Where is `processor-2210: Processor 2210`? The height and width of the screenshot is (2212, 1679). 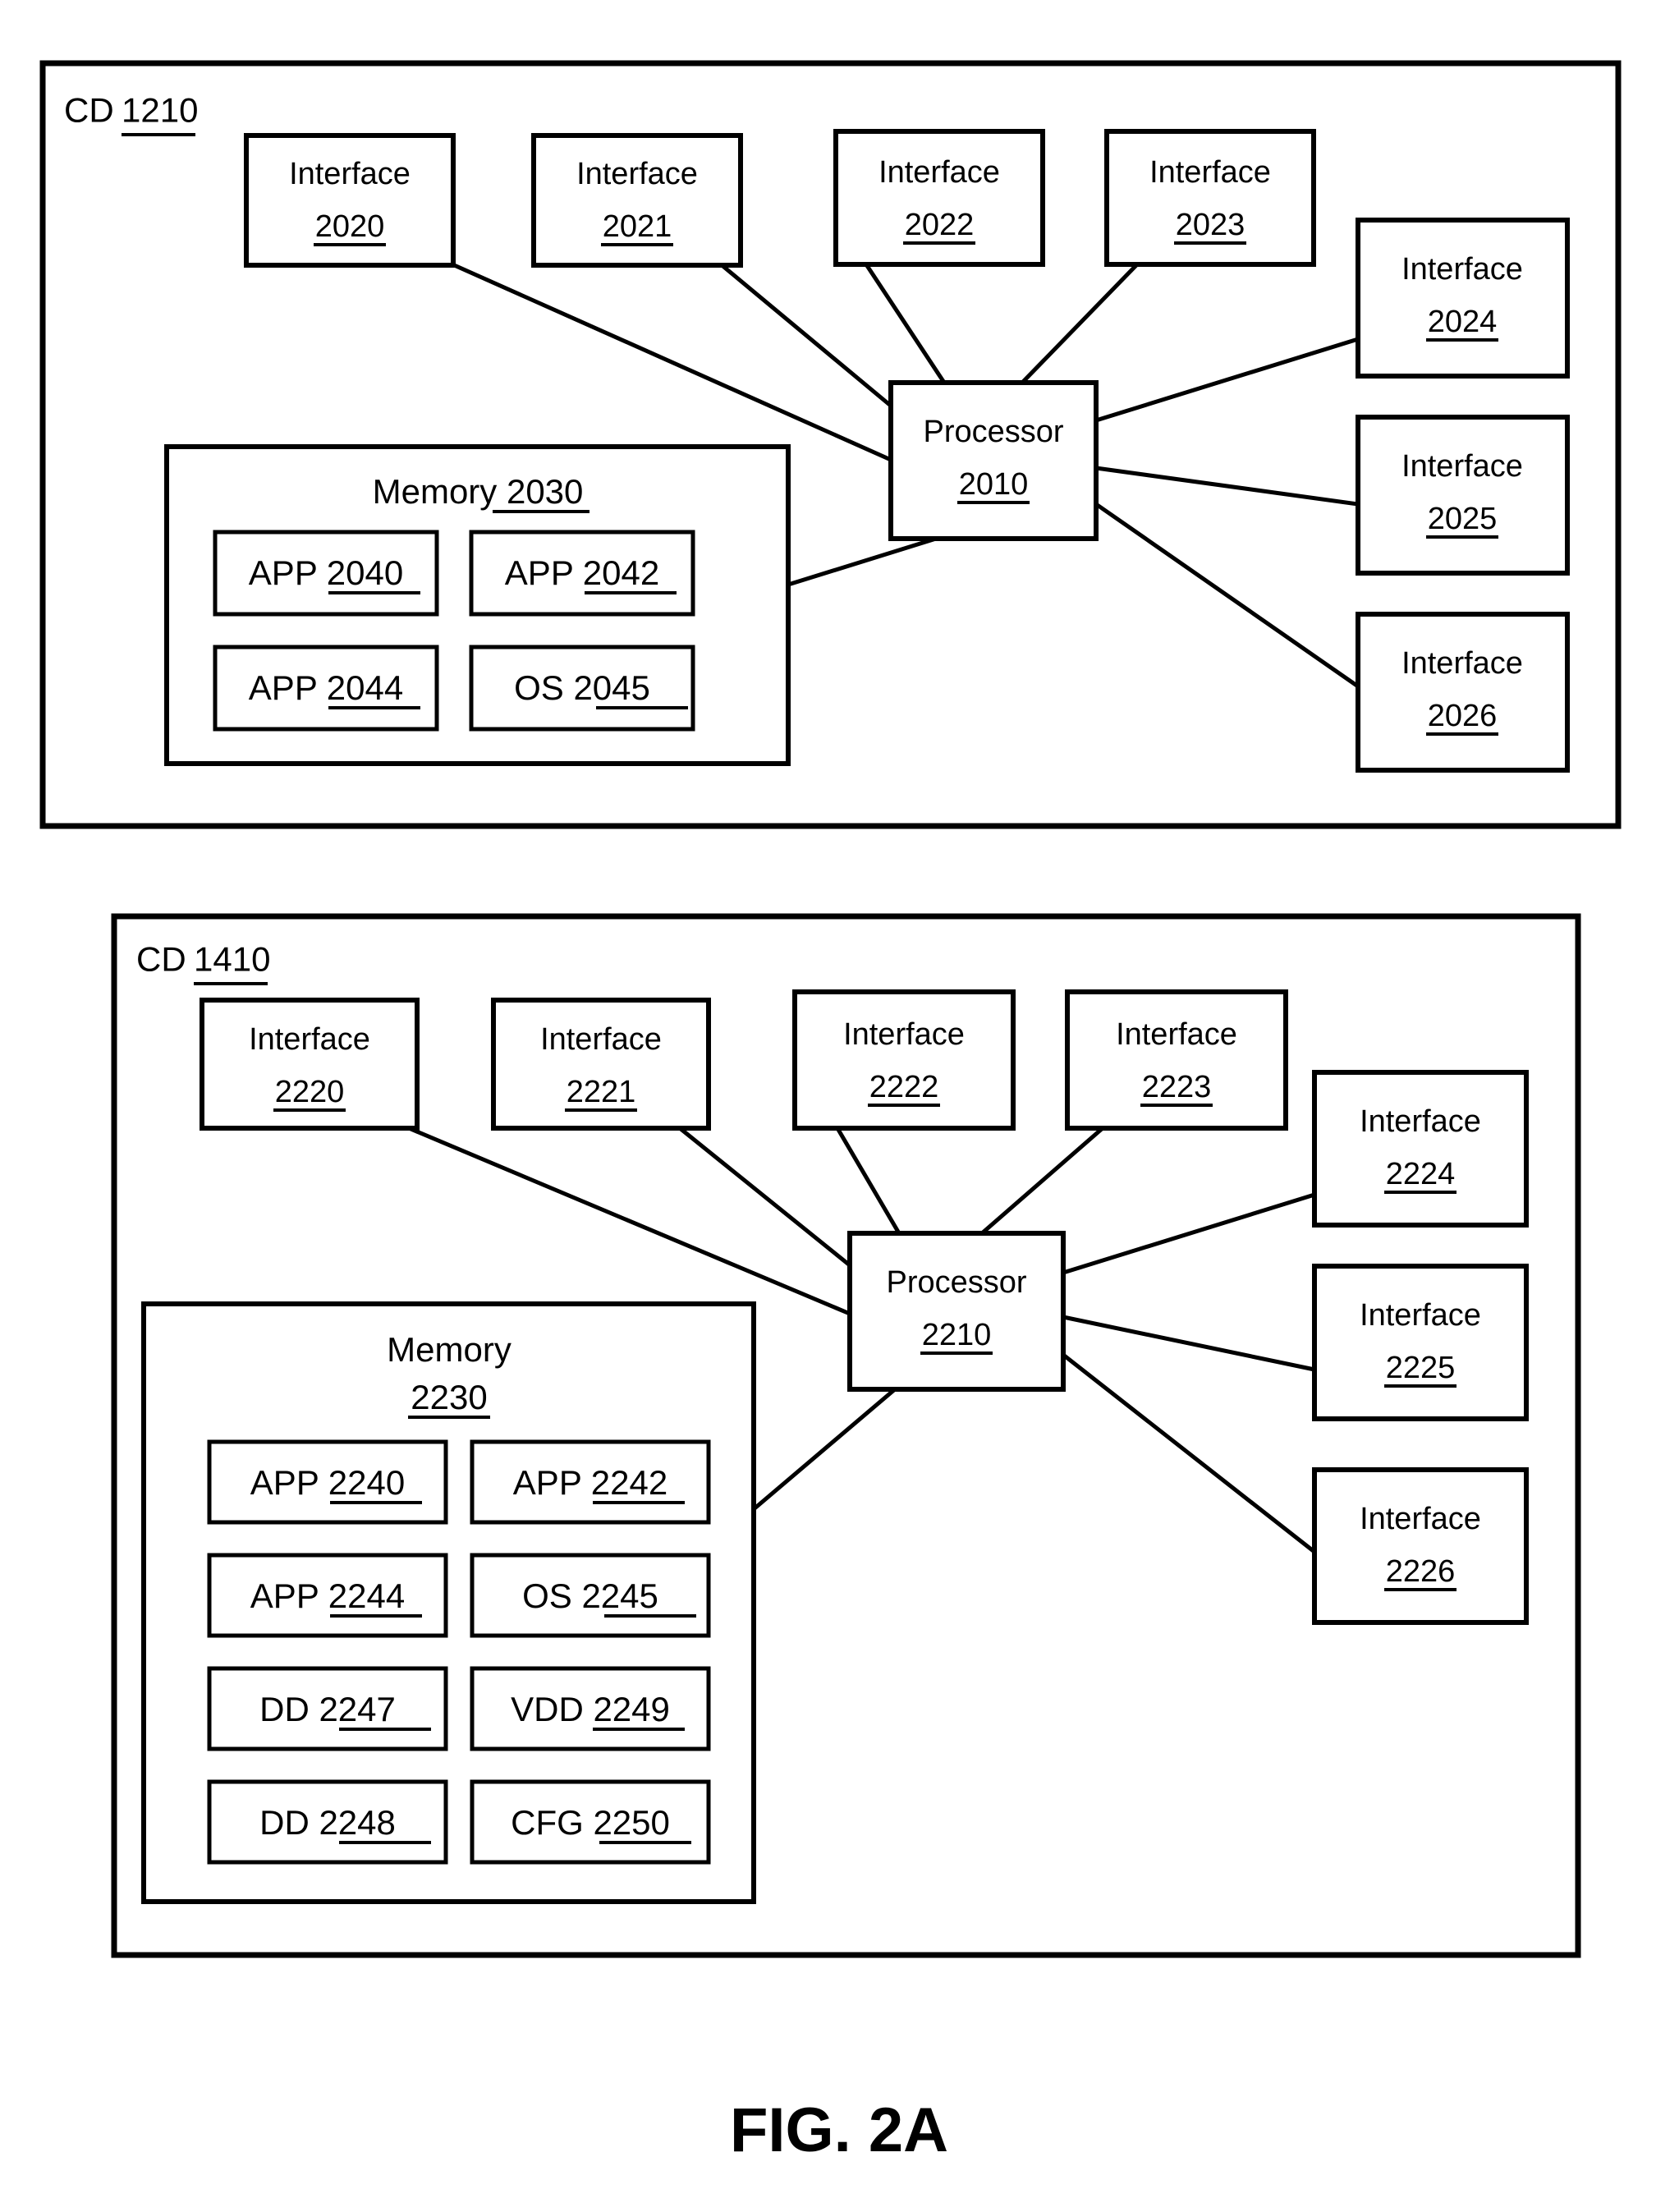
processor-2210: Processor 2210 is located at coordinates (957, 1311).